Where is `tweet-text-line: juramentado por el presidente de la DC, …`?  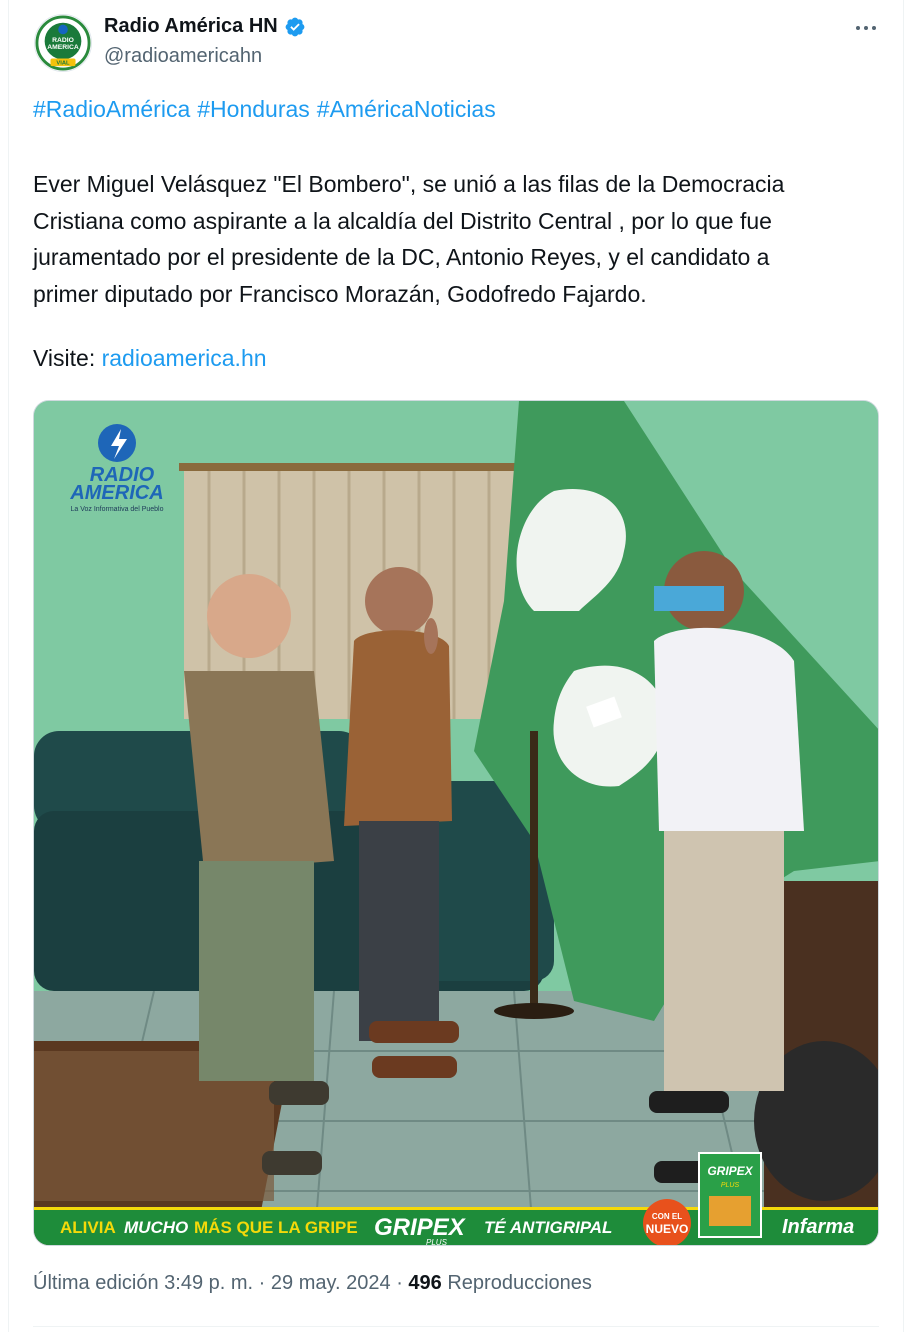
tweet-text-line: juramentado por el presidente de la DC, … is located at coordinates (401, 257).